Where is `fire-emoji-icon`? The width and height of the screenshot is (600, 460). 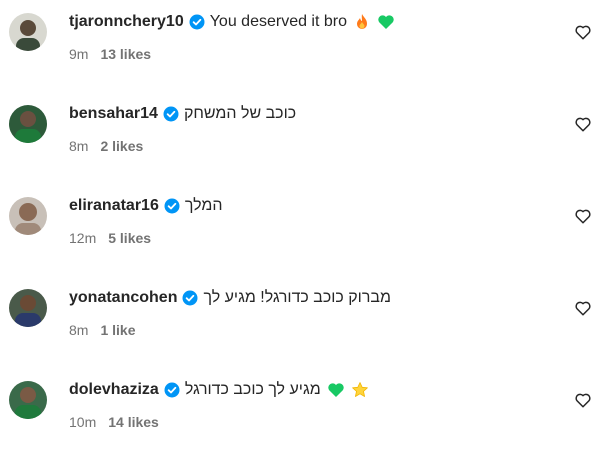
fire-emoji-icon is located at coordinates (362, 22).